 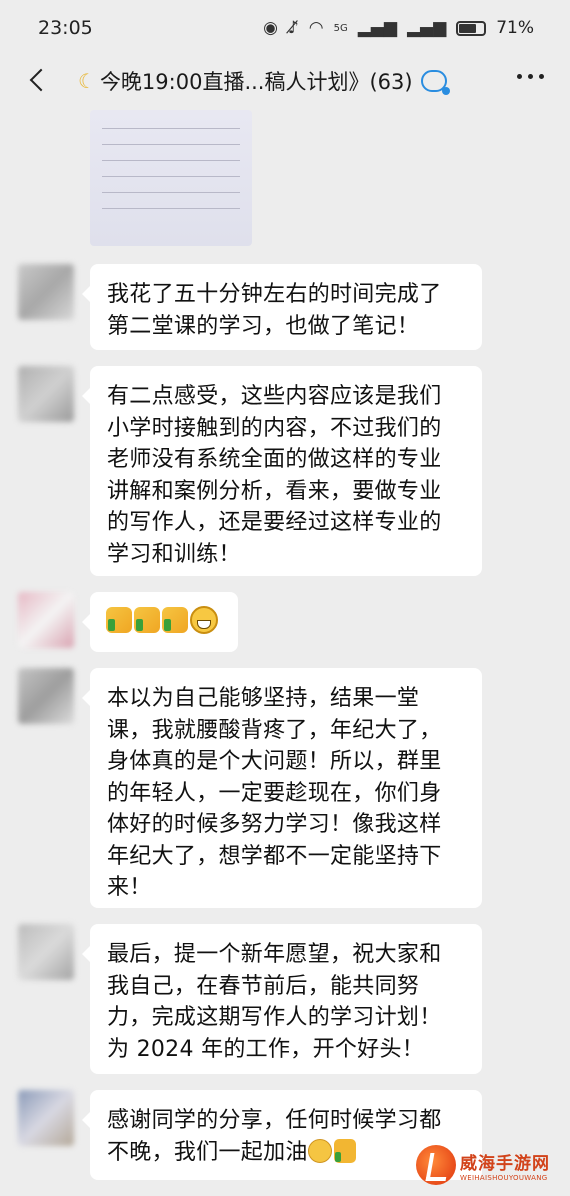 I want to click on moon-icon: ☾, so click(x=87, y=81).